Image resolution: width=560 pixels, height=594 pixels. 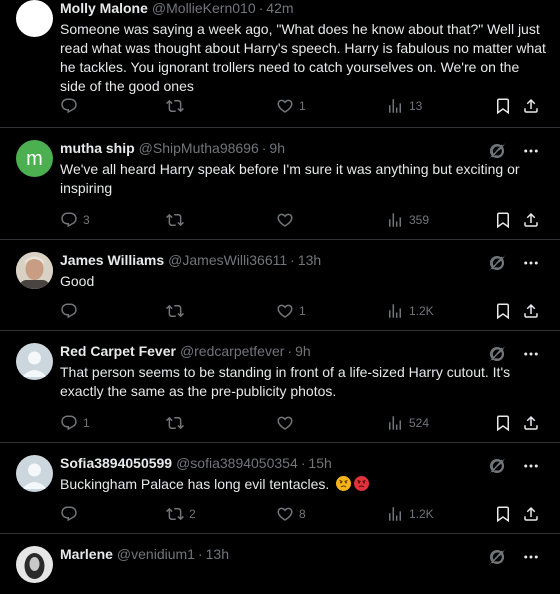 I want to click on user-handle: @ShipMutha98696, so click(x=199, y=148).